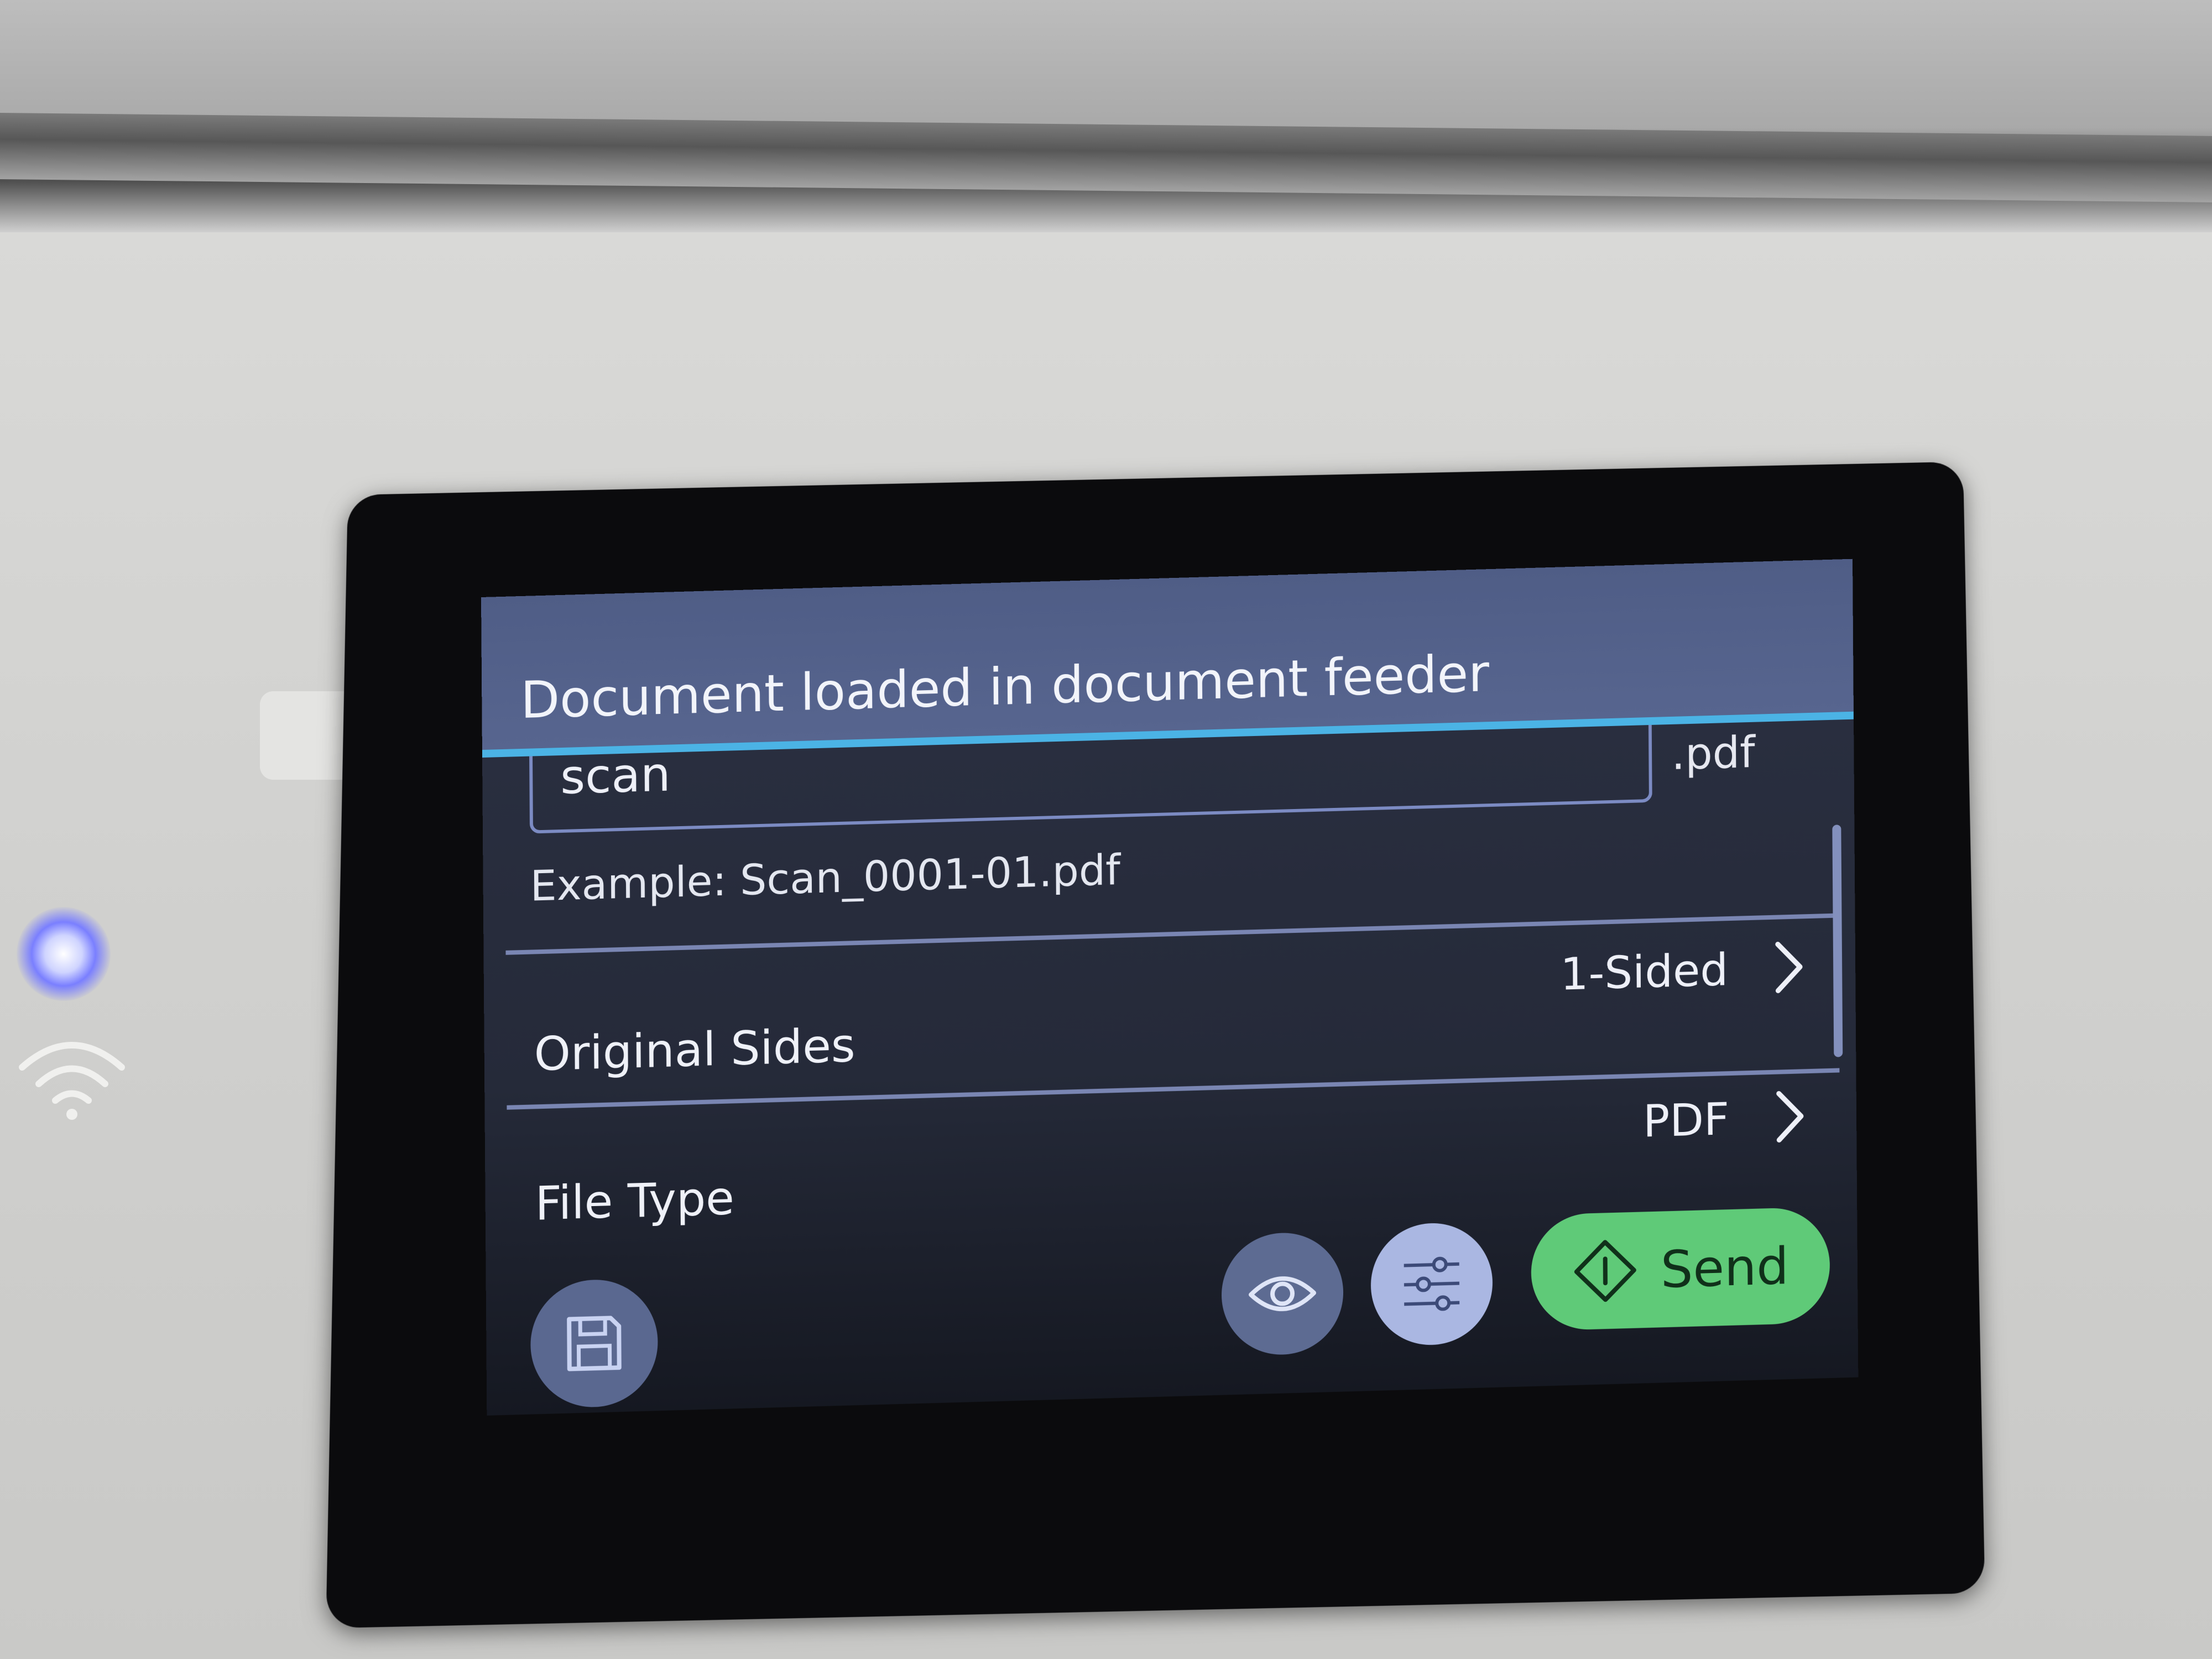 The width and height of the screenshot is (2212, 1659). Describe the element at coordinates (1686, 1120) in the screenshot. I see `setting-value: PDF` at that location.